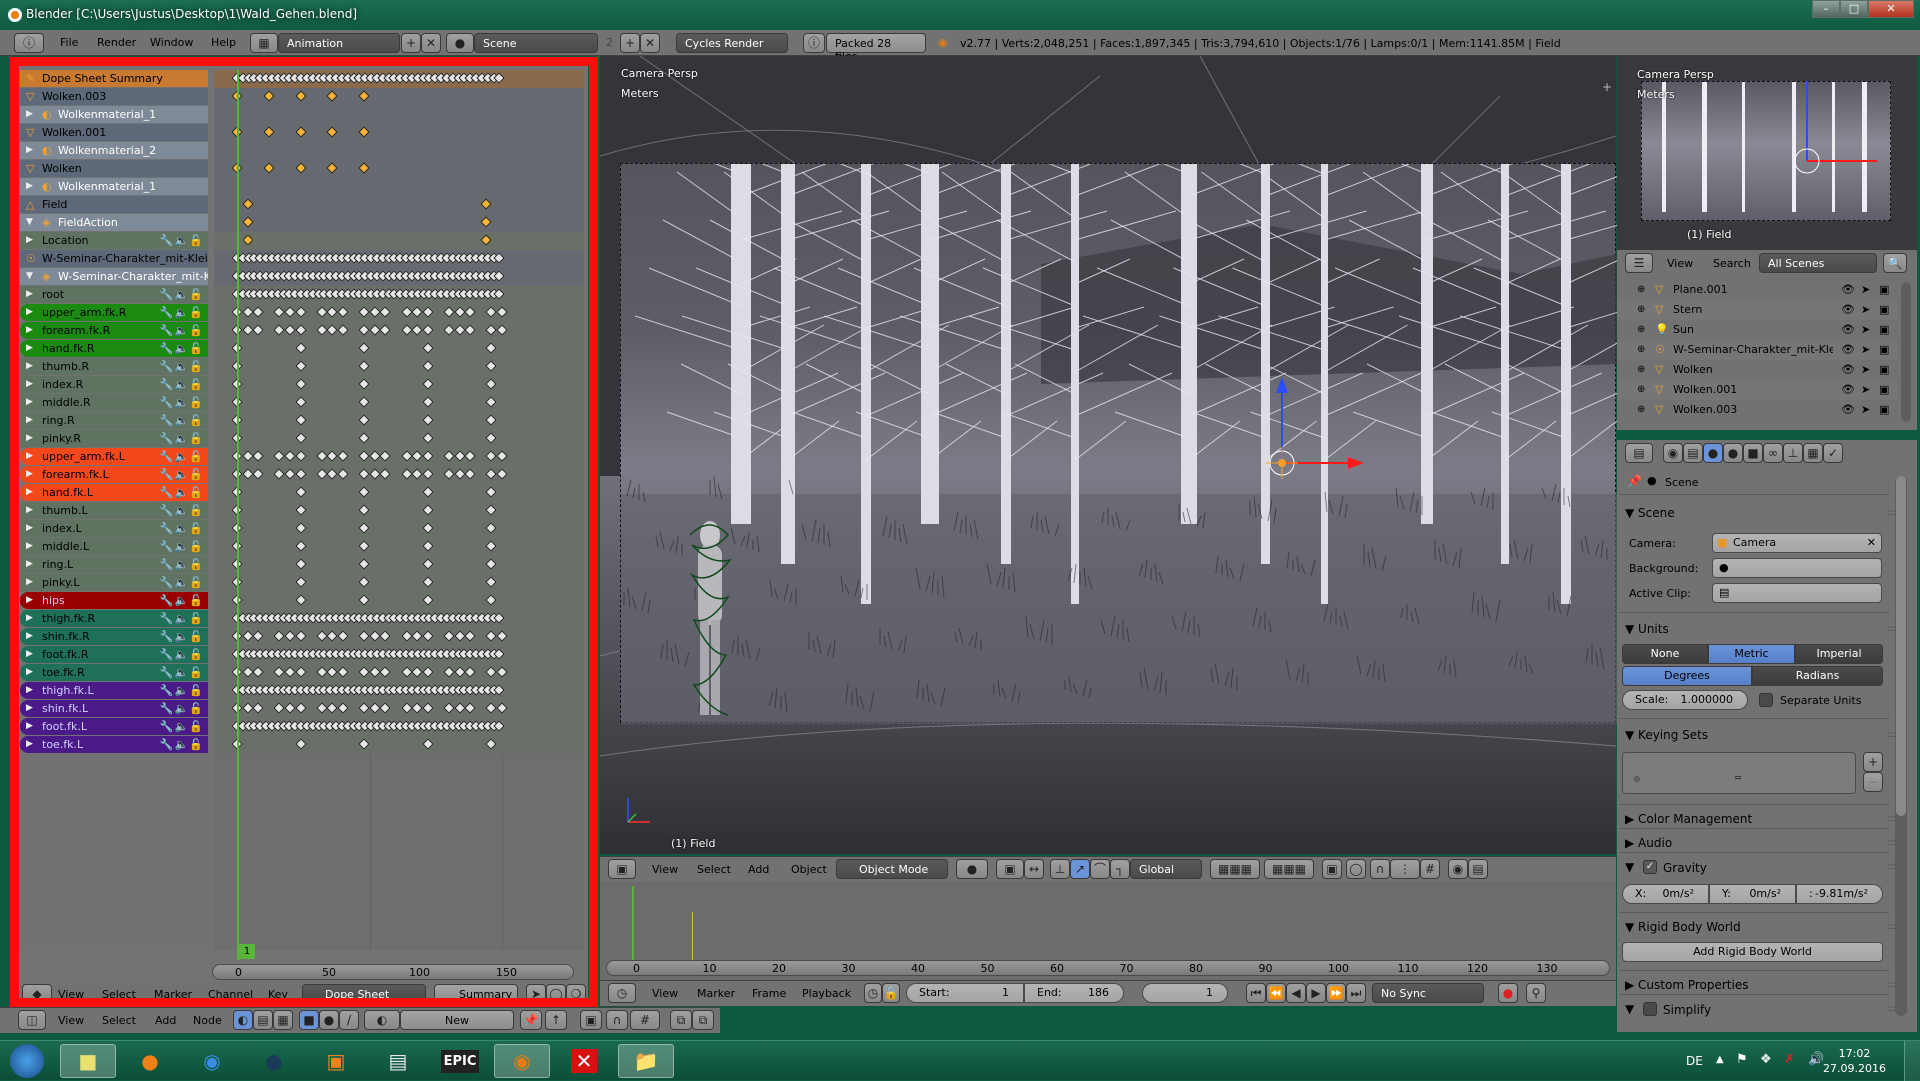 This screenshot has width=1920, height=1081. Describe the element at coordinates (972, 869) in the screenshot. I see `viewport-shading-button: ●` at that location.